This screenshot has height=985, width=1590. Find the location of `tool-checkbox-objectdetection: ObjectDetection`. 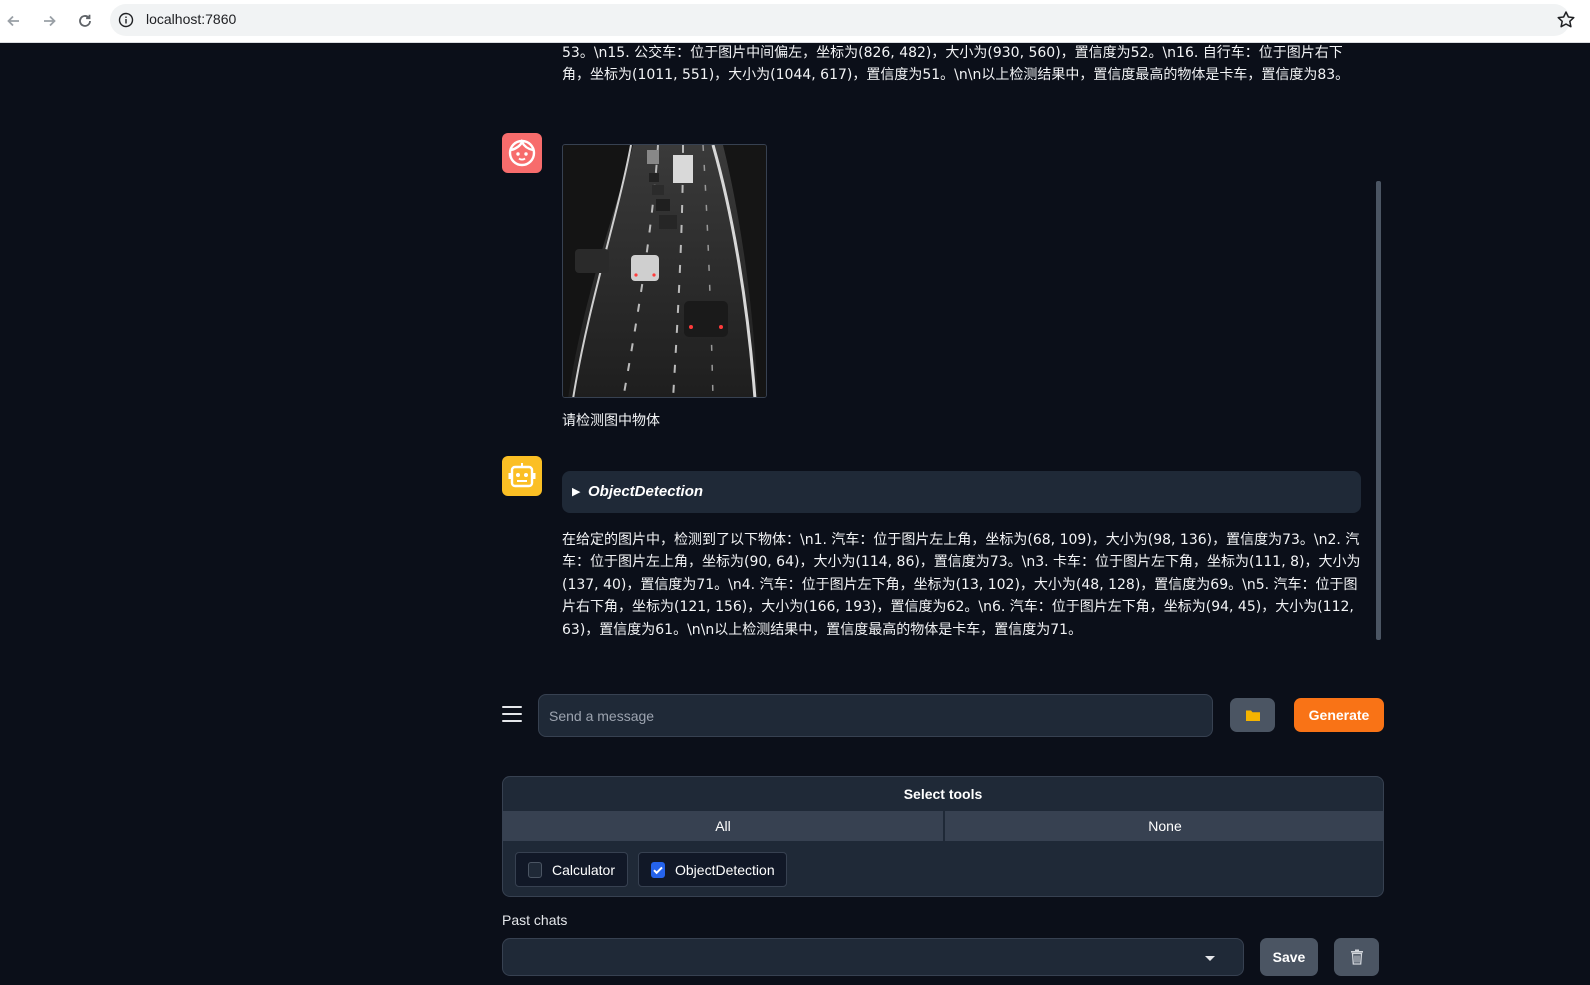

tool-checkbox-objectdetection: ObjectDetection is located at coordinates (712, 869).